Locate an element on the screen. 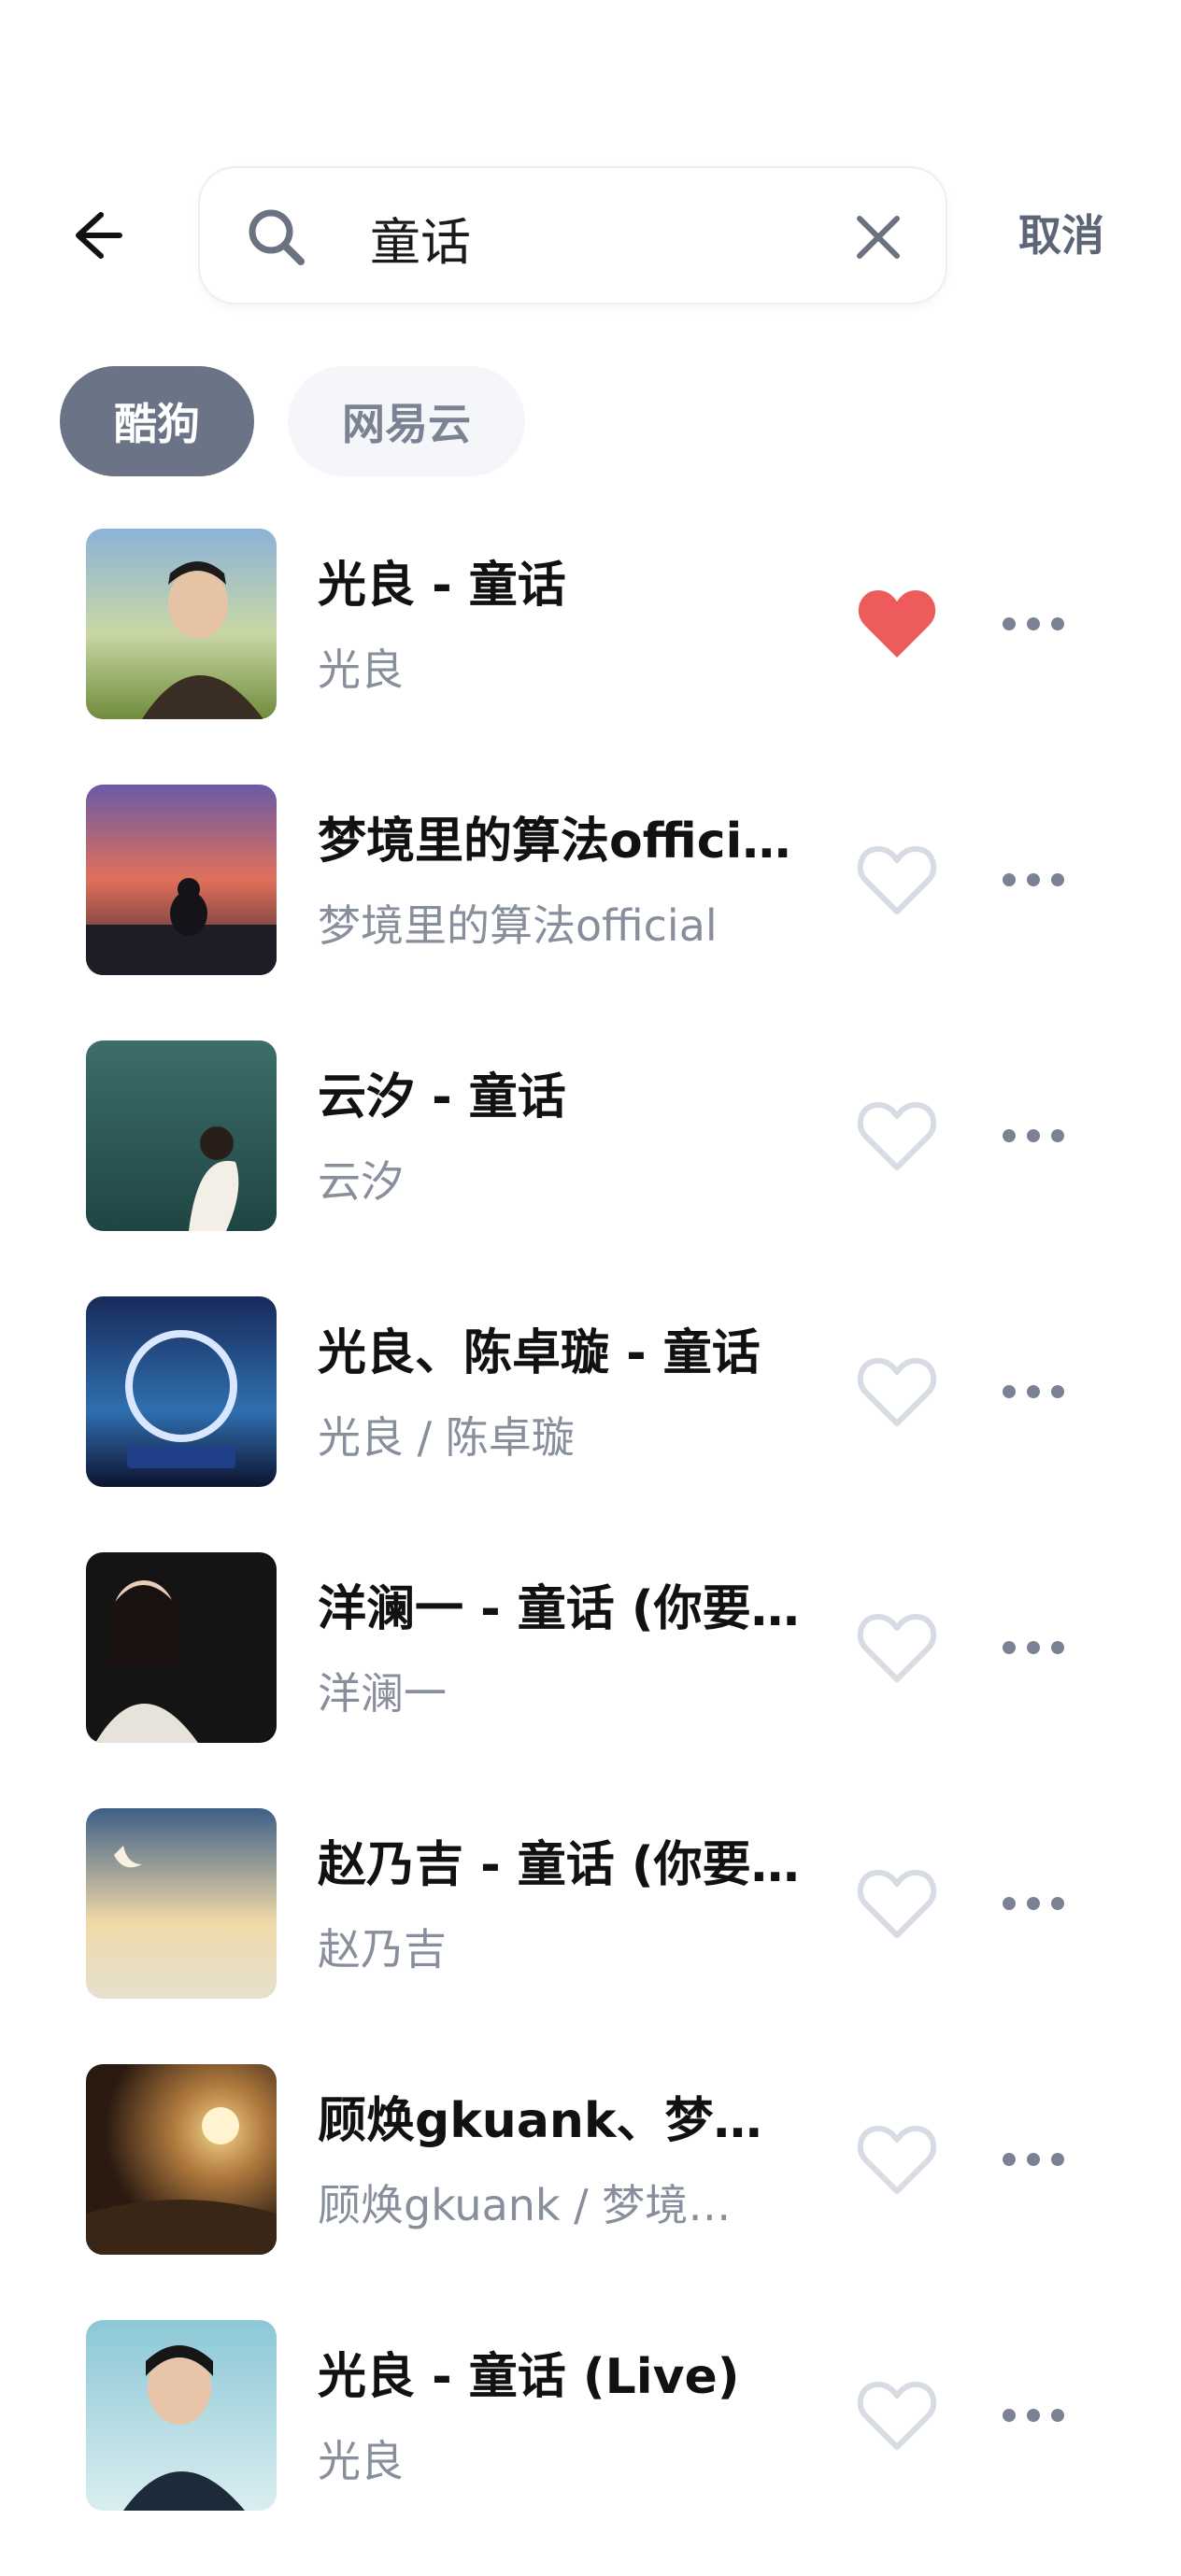 This screenshot has height=2576, width=1181. source-tabs: 酷狗 网易云 is located at coordinates (292, 421).